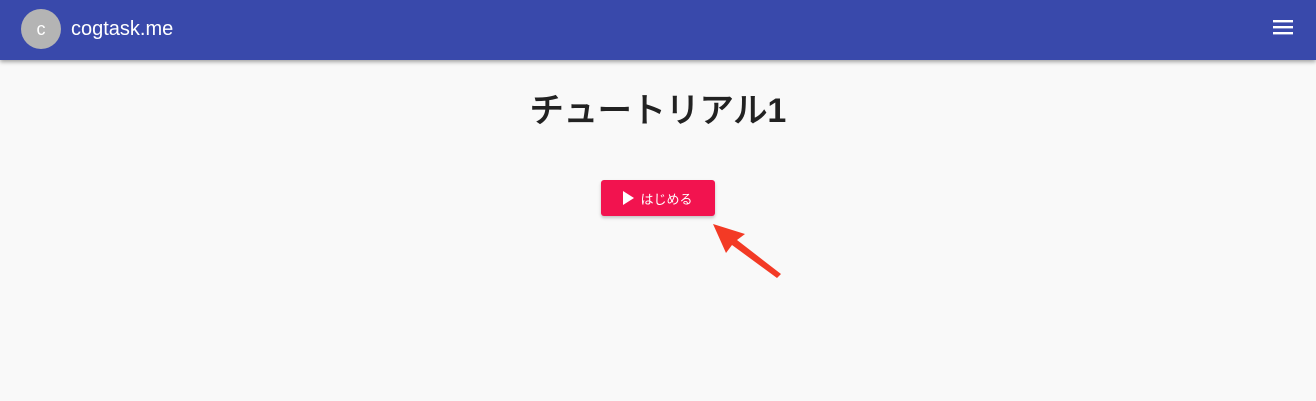 Image resolution: width=1316 pixels, height=401 pixels. Describe the element at coordinates (41, 29) in the screenshot. I see `avatar: c` at that location.